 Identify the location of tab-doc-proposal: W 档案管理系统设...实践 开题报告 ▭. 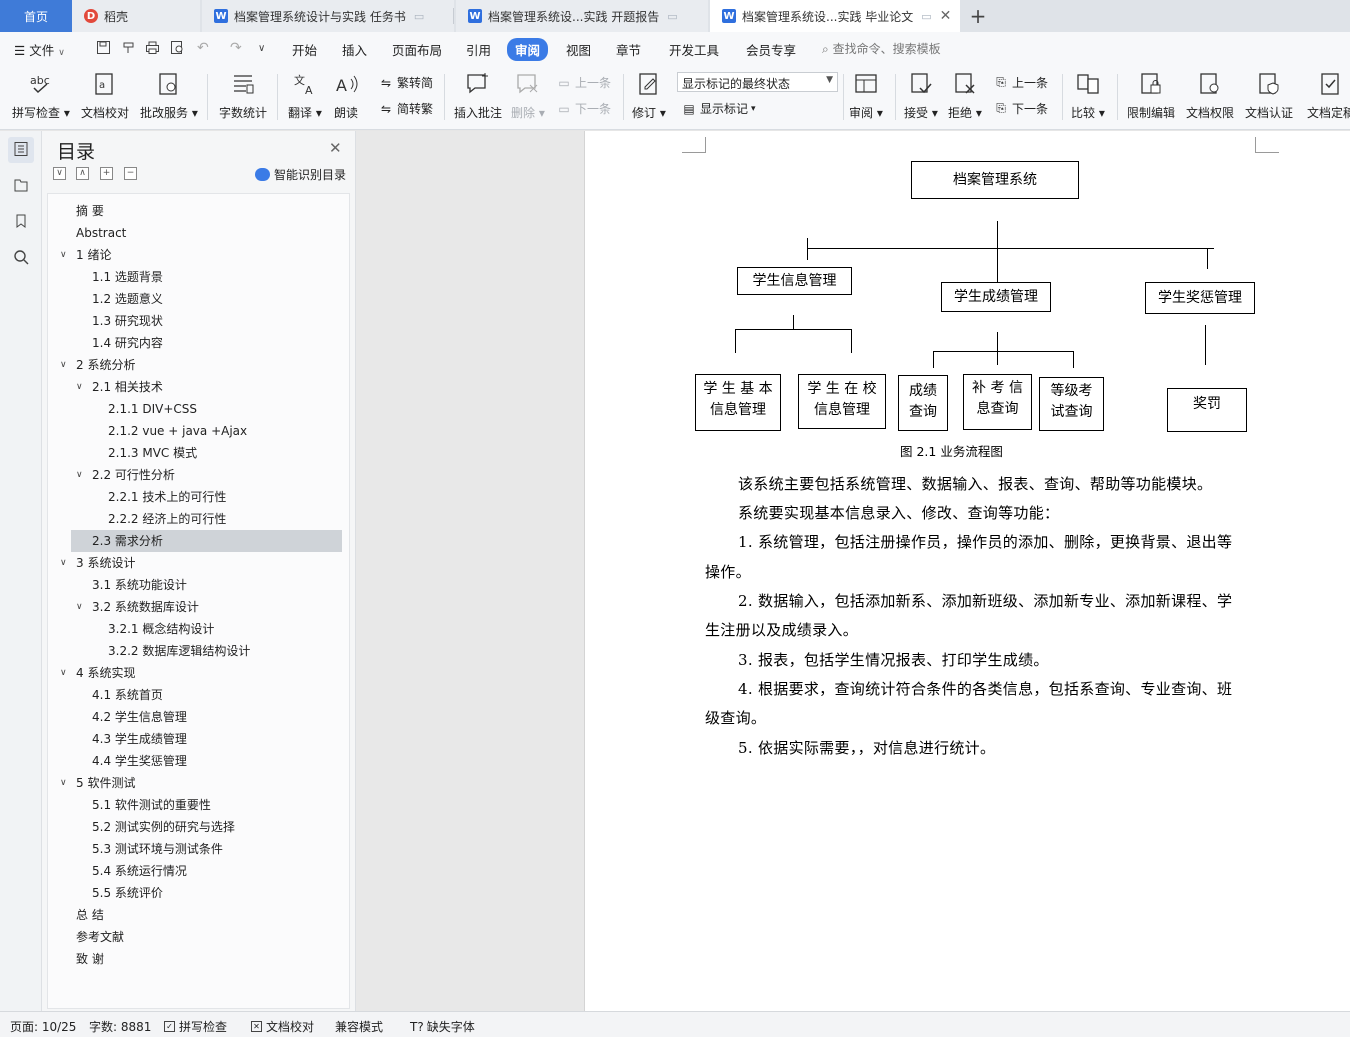
(582, 16).